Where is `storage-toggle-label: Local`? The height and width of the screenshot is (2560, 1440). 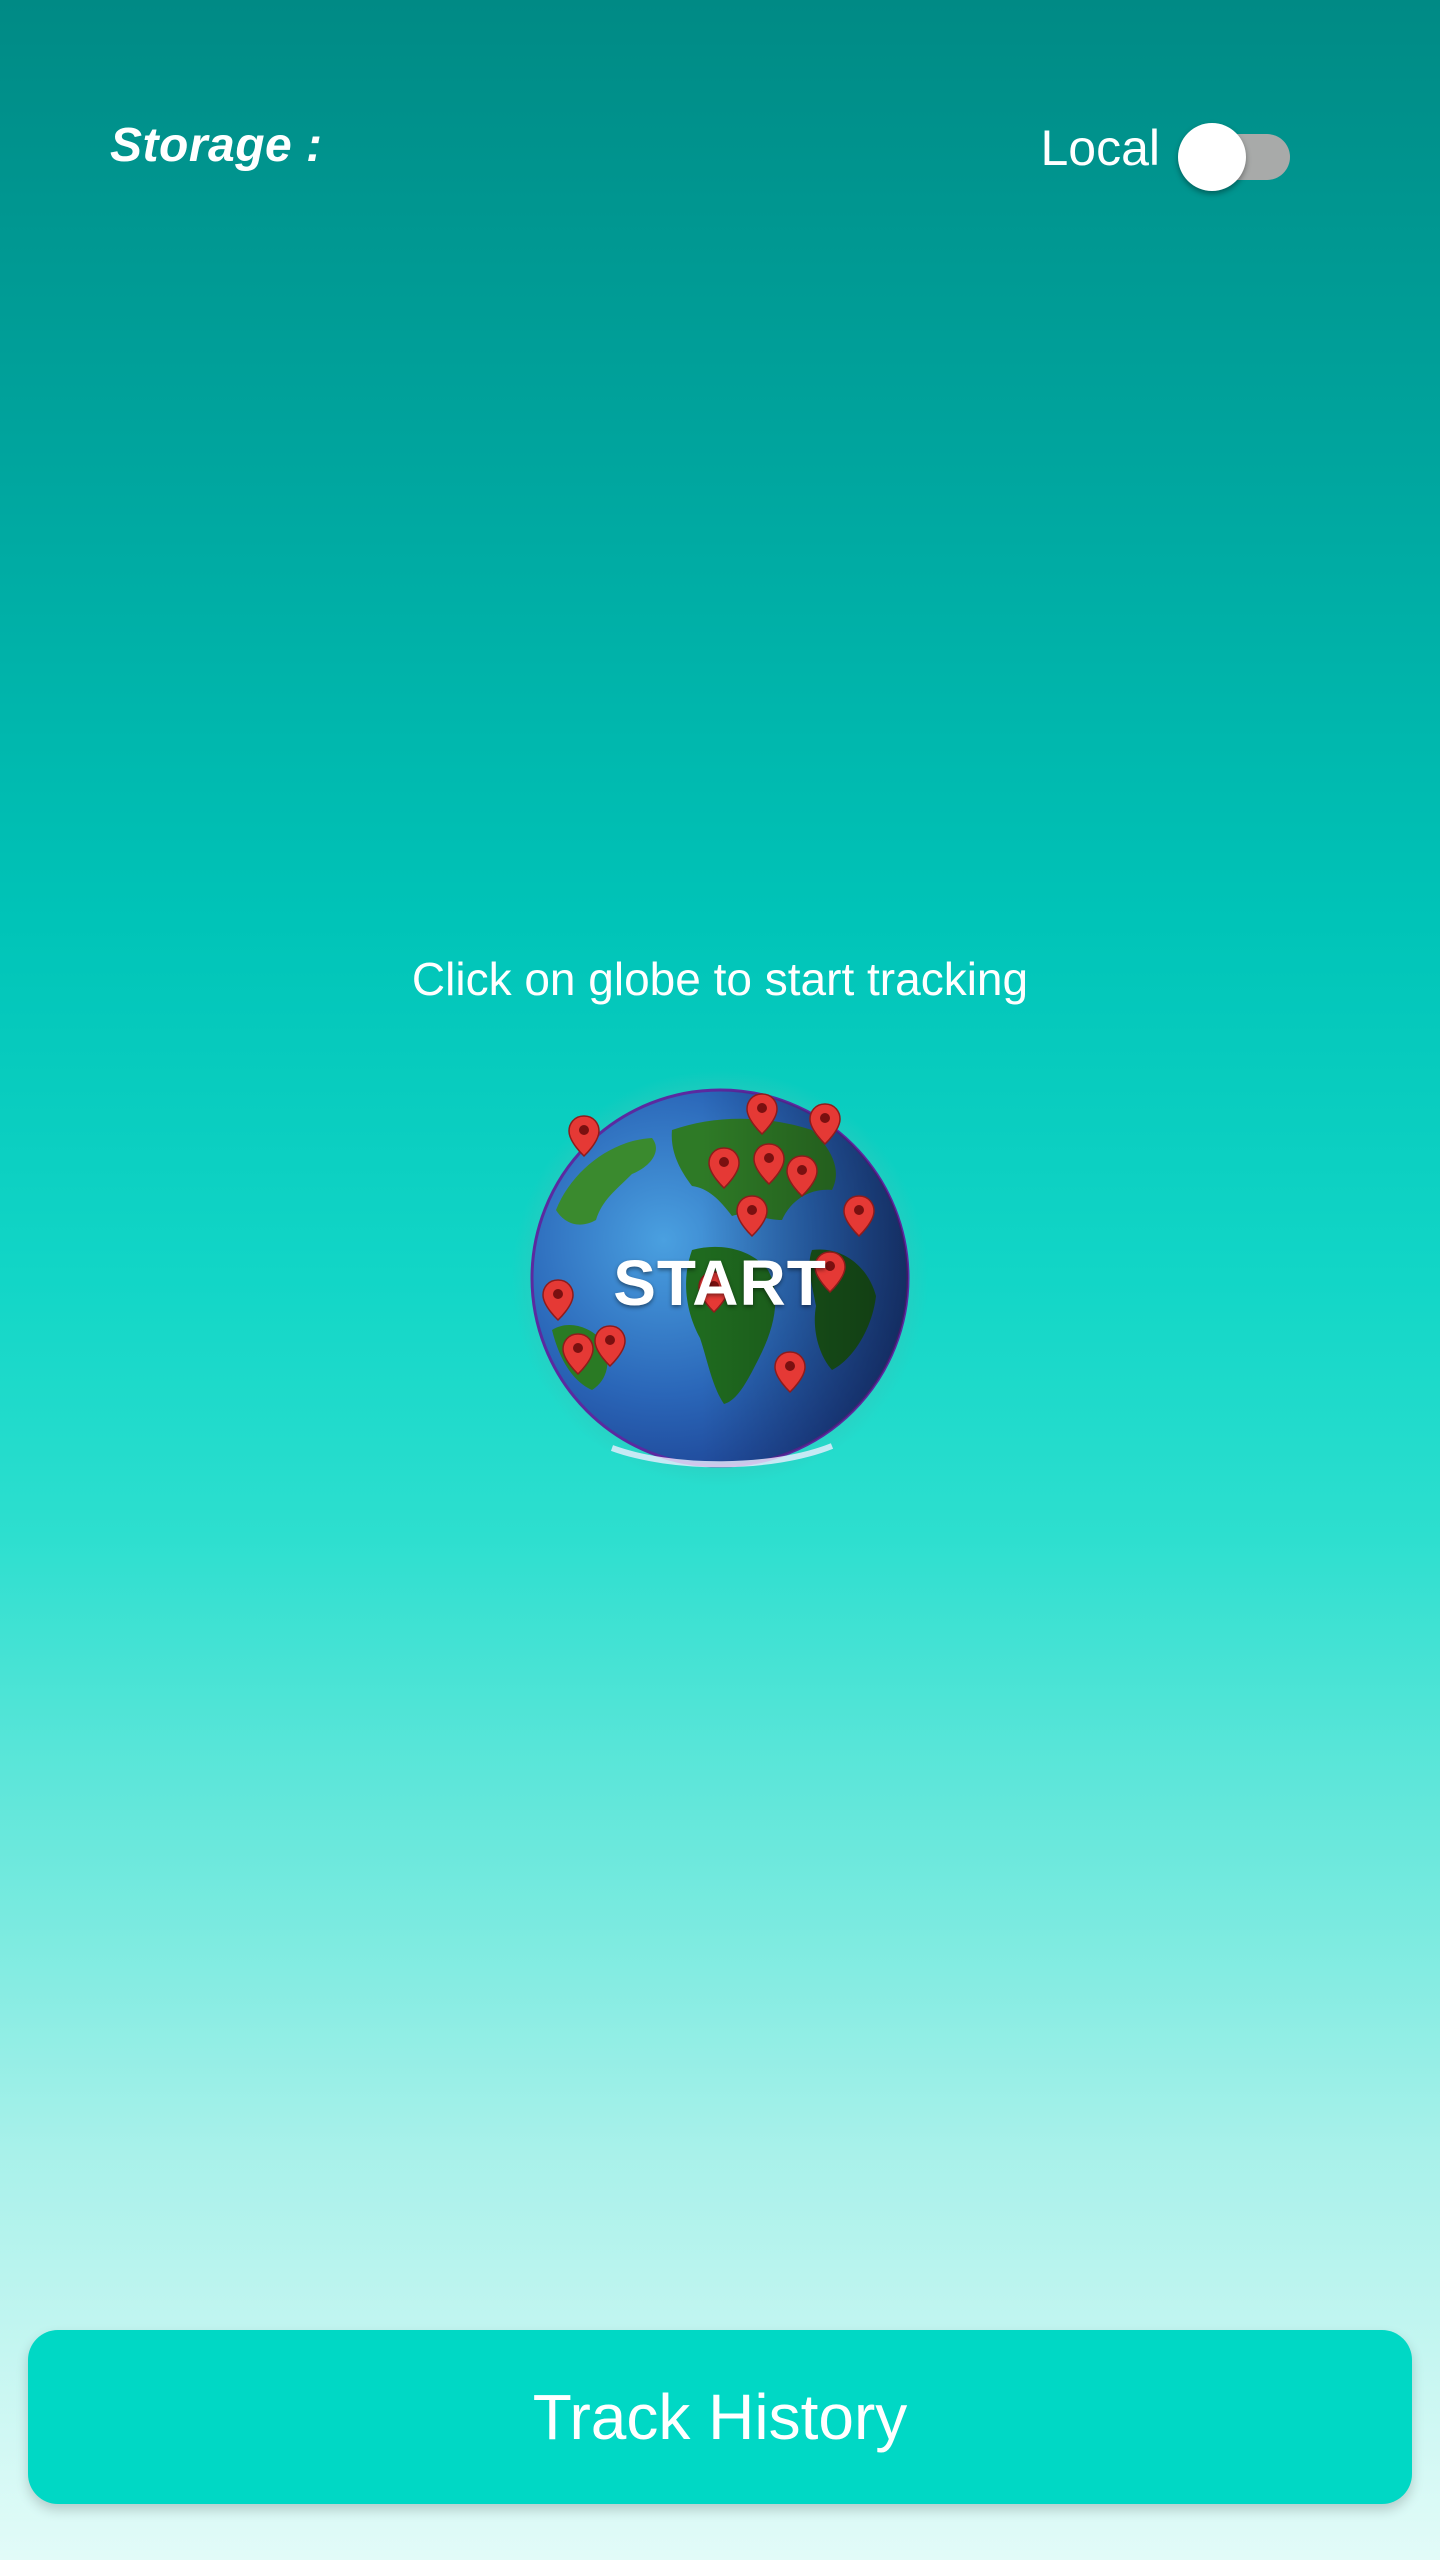
storage-toggle-label: Local is located at coordinates (1100, 148).